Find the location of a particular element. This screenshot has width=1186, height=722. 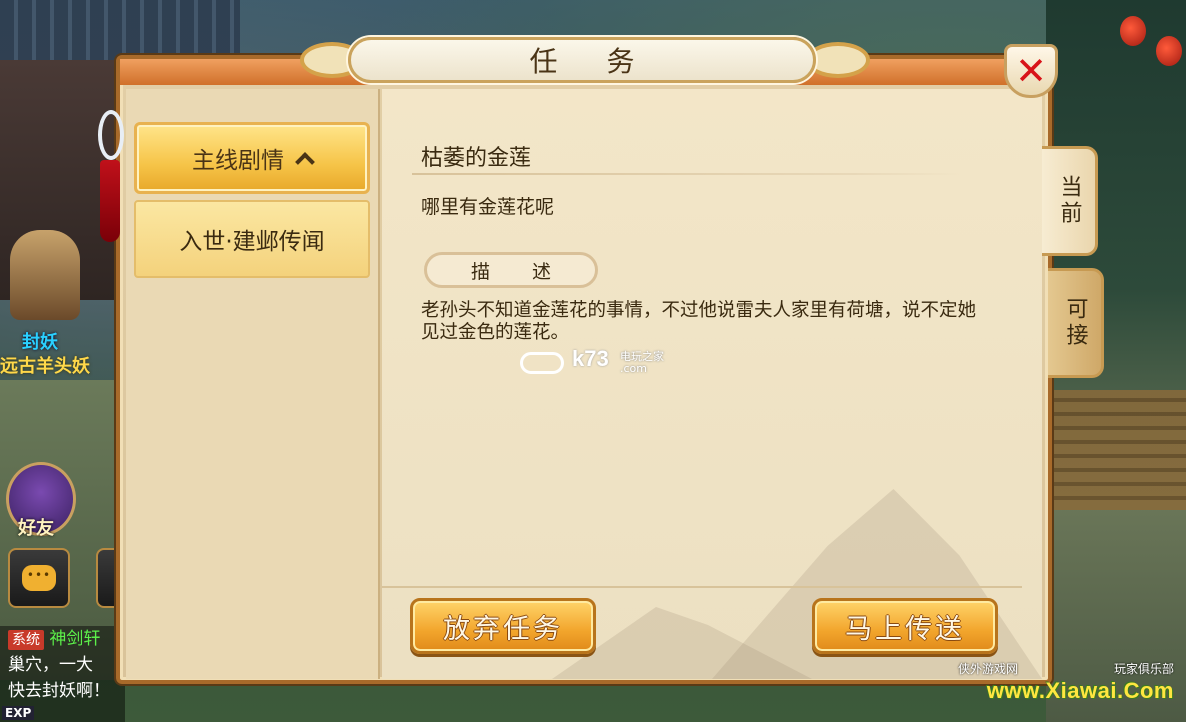

site-watermark: 侠外游戏网 玩家俱乐部 www.Xiawai.Com is located at coordinates (1063, 684).